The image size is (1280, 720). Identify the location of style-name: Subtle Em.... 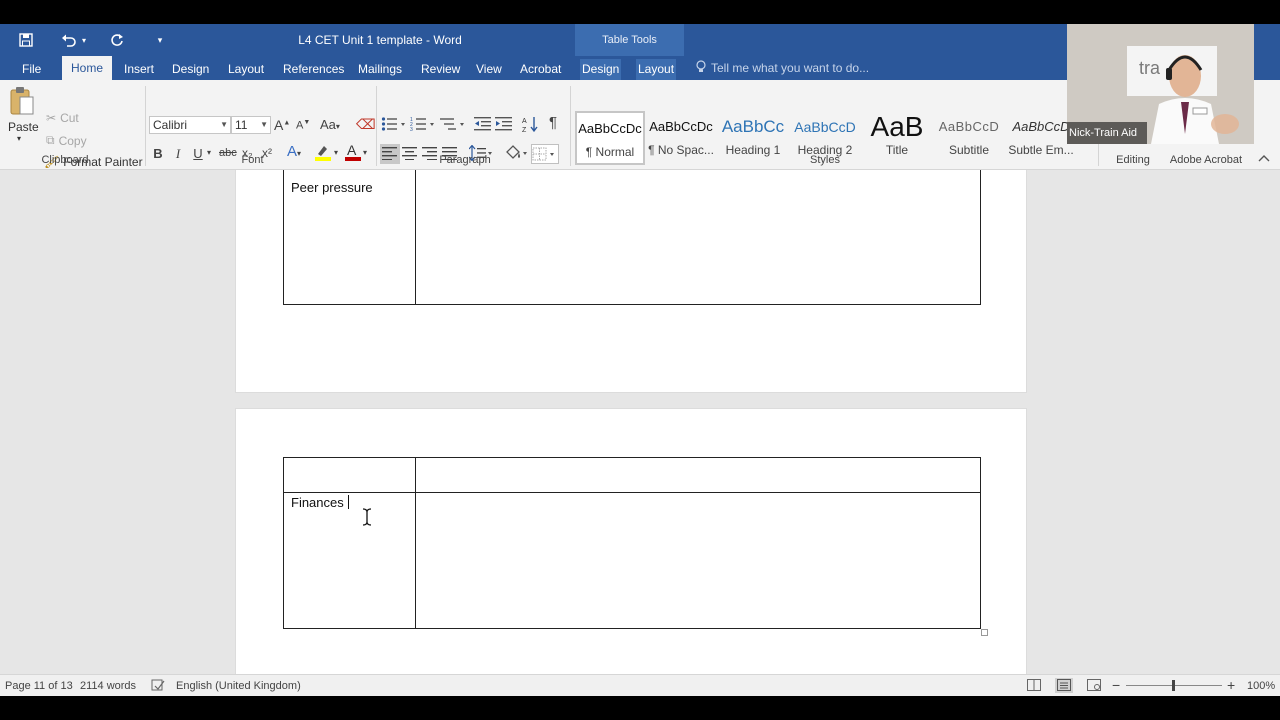
(1041, 150).